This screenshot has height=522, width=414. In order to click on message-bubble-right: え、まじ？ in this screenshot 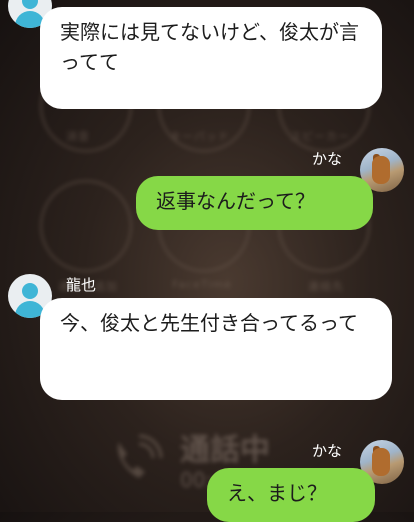, I will do `click(291, 495)`.